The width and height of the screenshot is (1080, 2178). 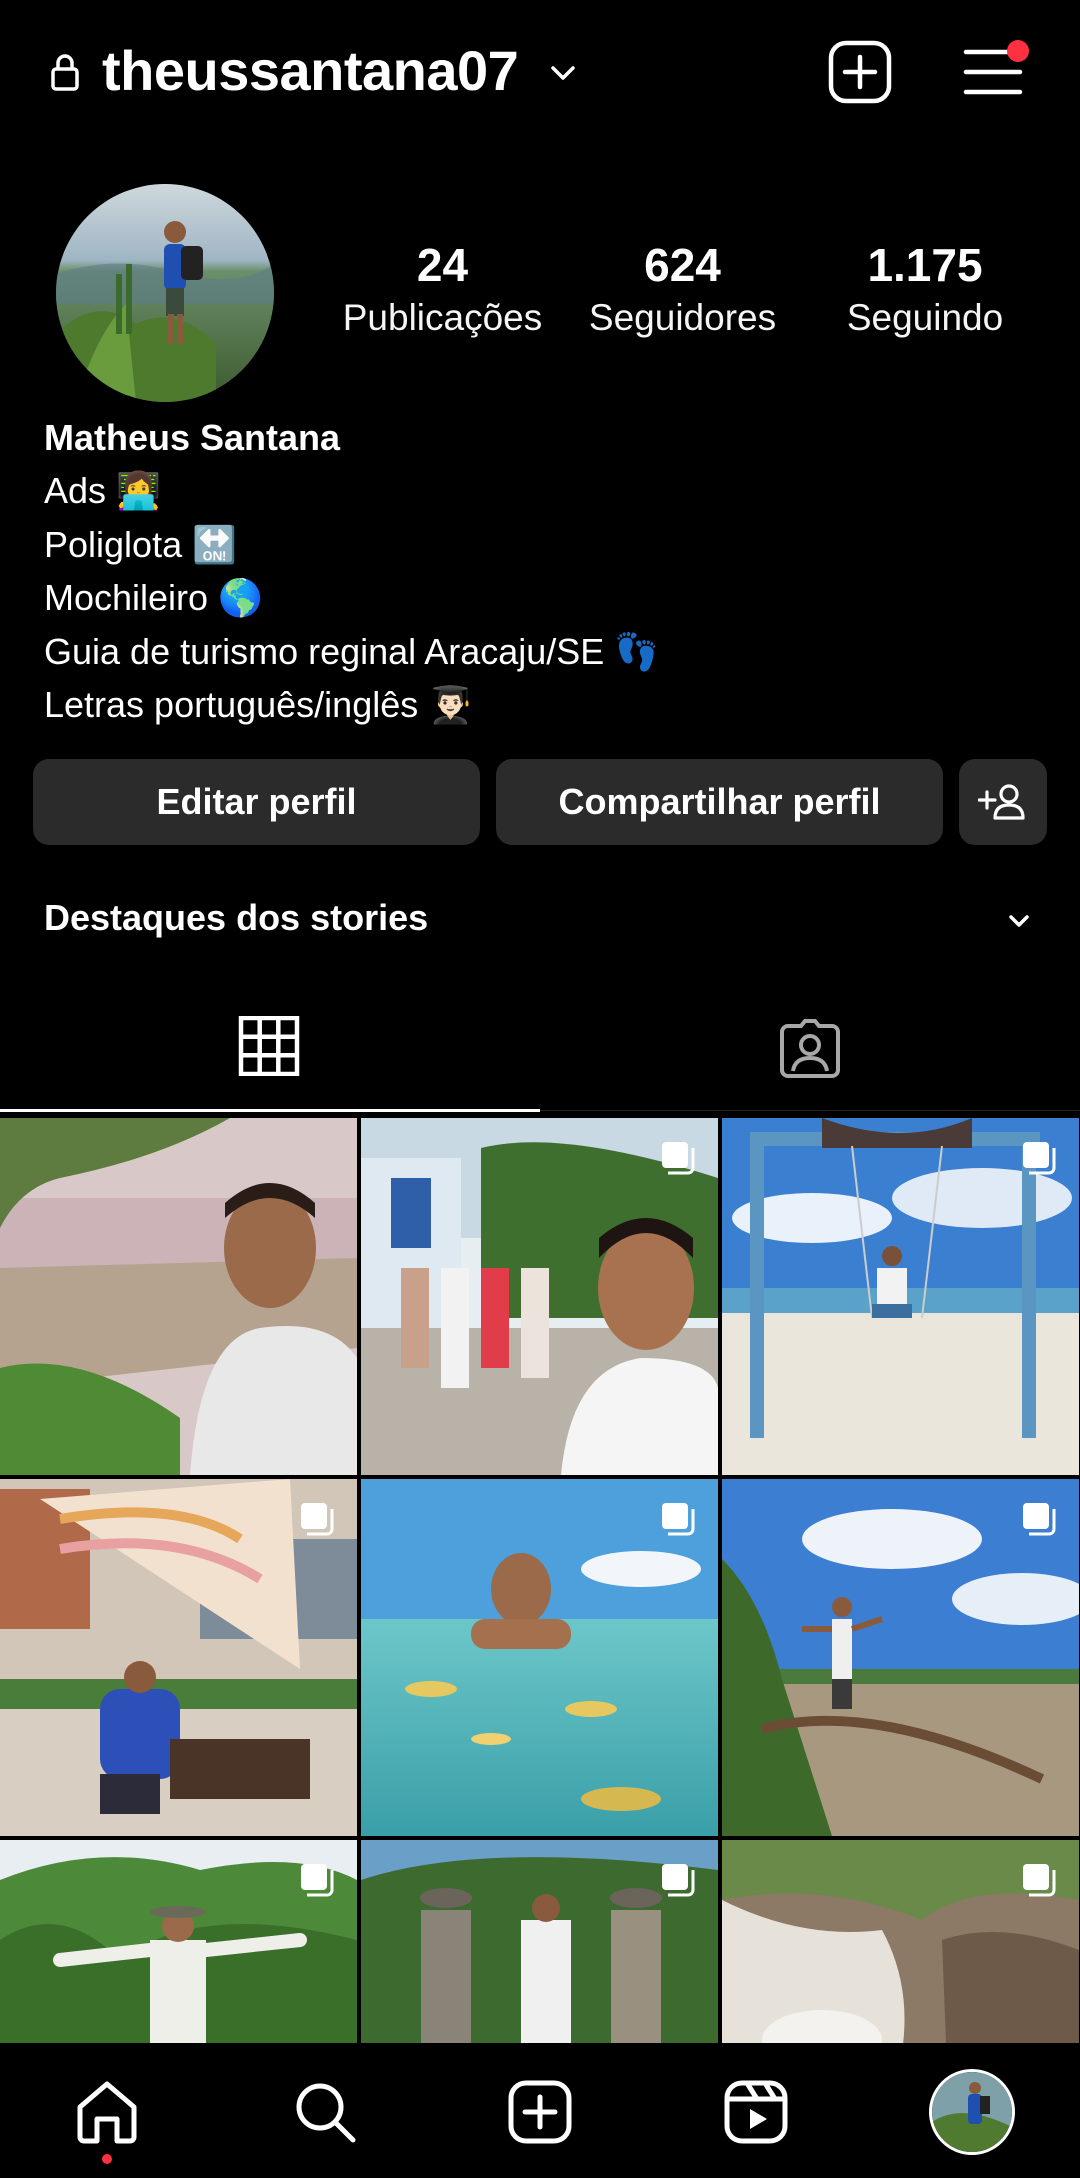 I want to click on bio-line: Letras português/inglês 👨🏻‍🎓, so click(x=259, y=704).